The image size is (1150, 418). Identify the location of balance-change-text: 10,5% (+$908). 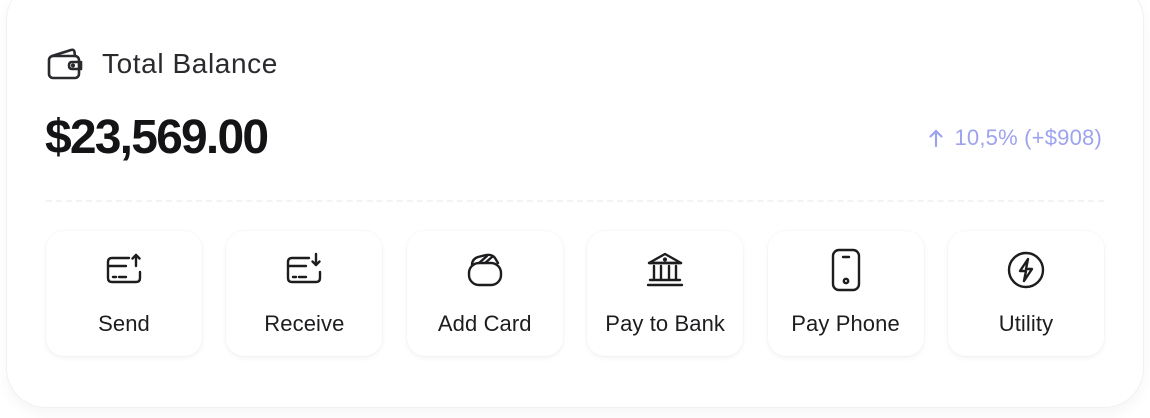
(1028, 137).